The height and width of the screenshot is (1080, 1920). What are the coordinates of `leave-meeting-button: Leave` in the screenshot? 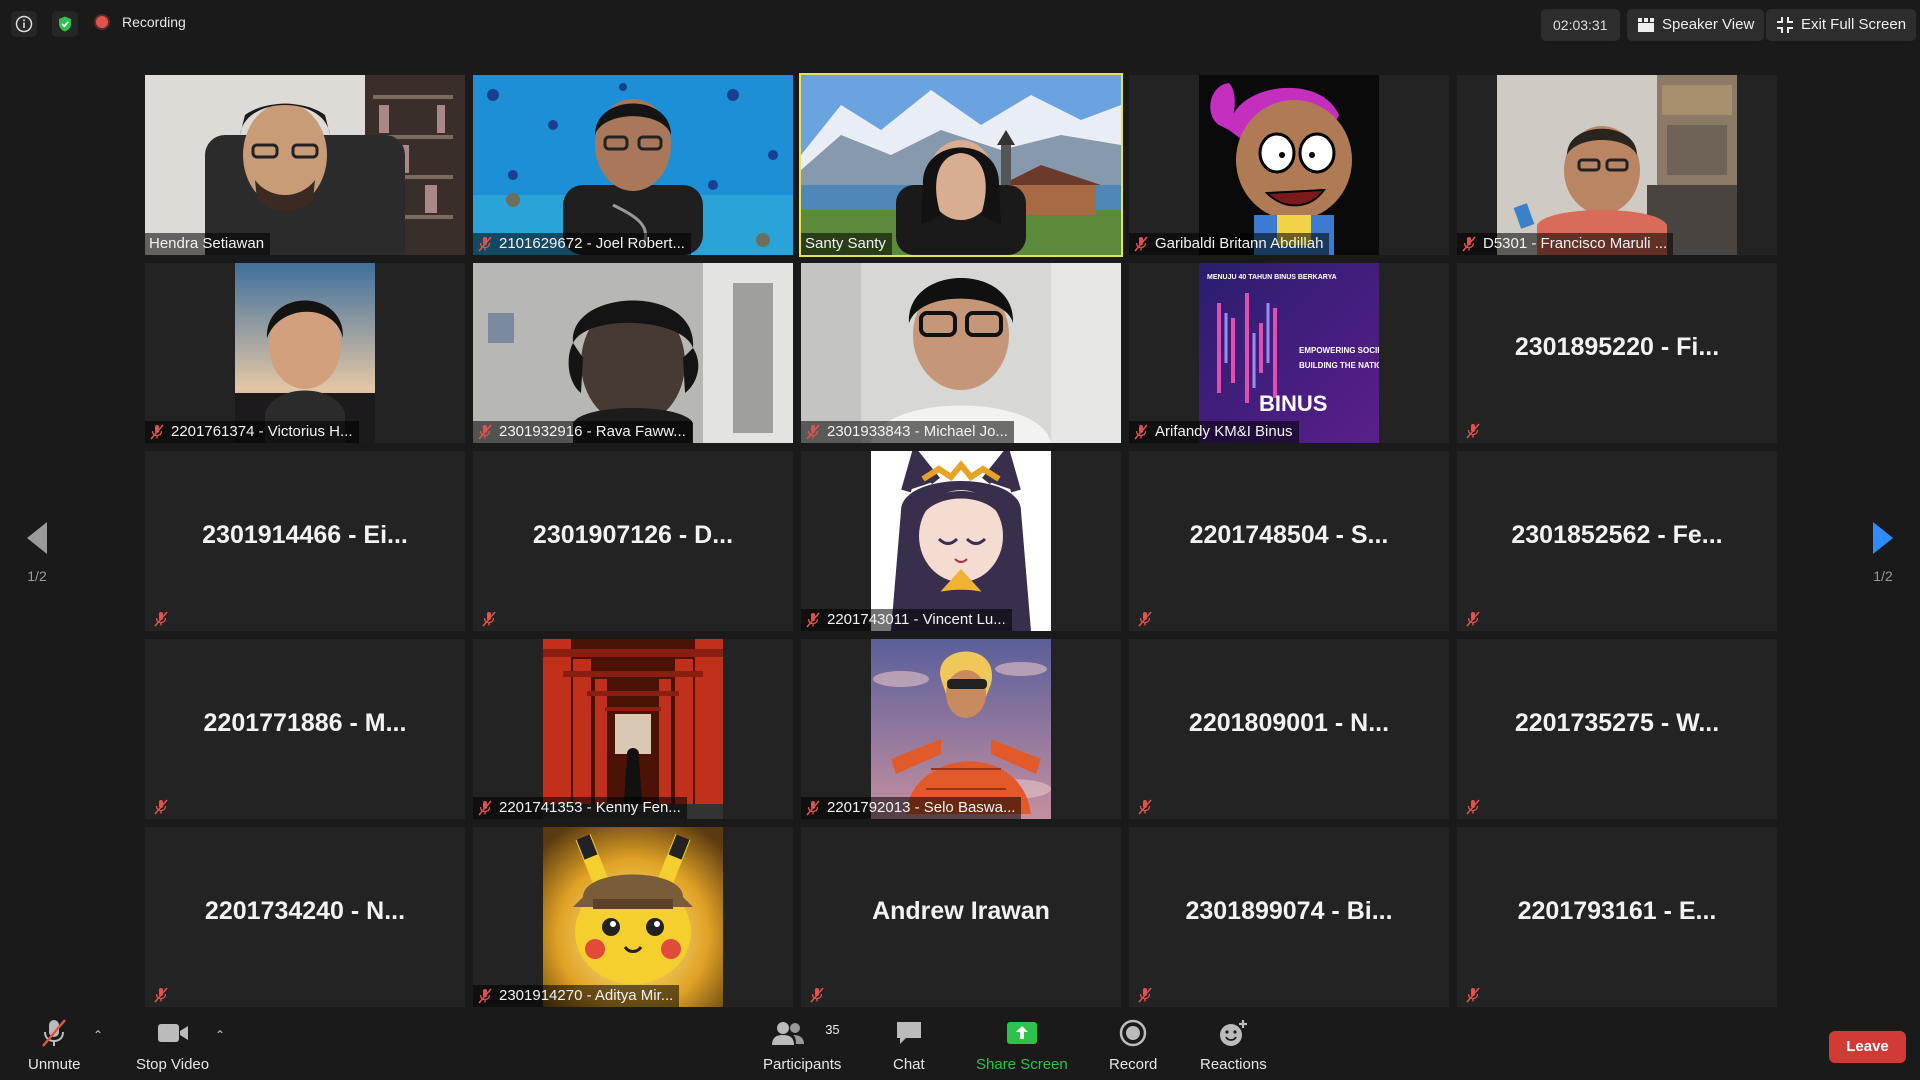 It's located at (1867, 1047).